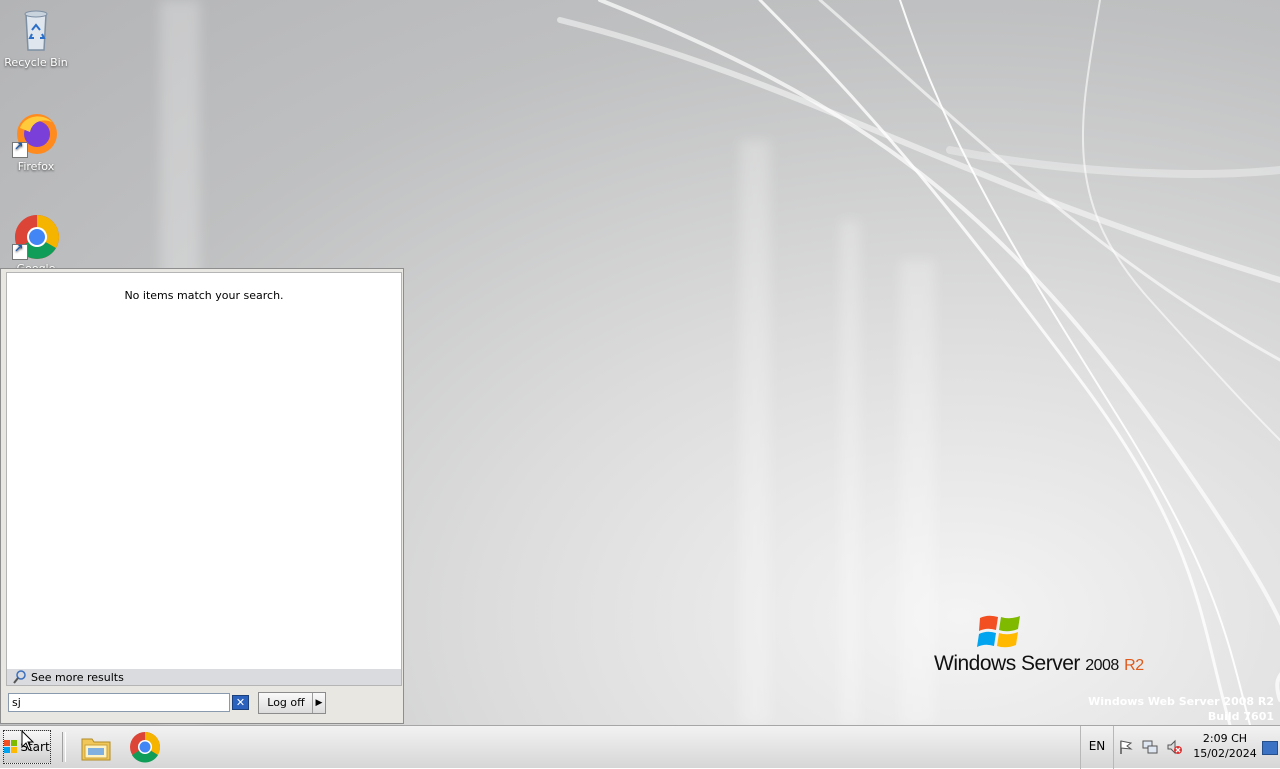  I want to click on clock-date: 15/02/2024, so click(1225, 753).